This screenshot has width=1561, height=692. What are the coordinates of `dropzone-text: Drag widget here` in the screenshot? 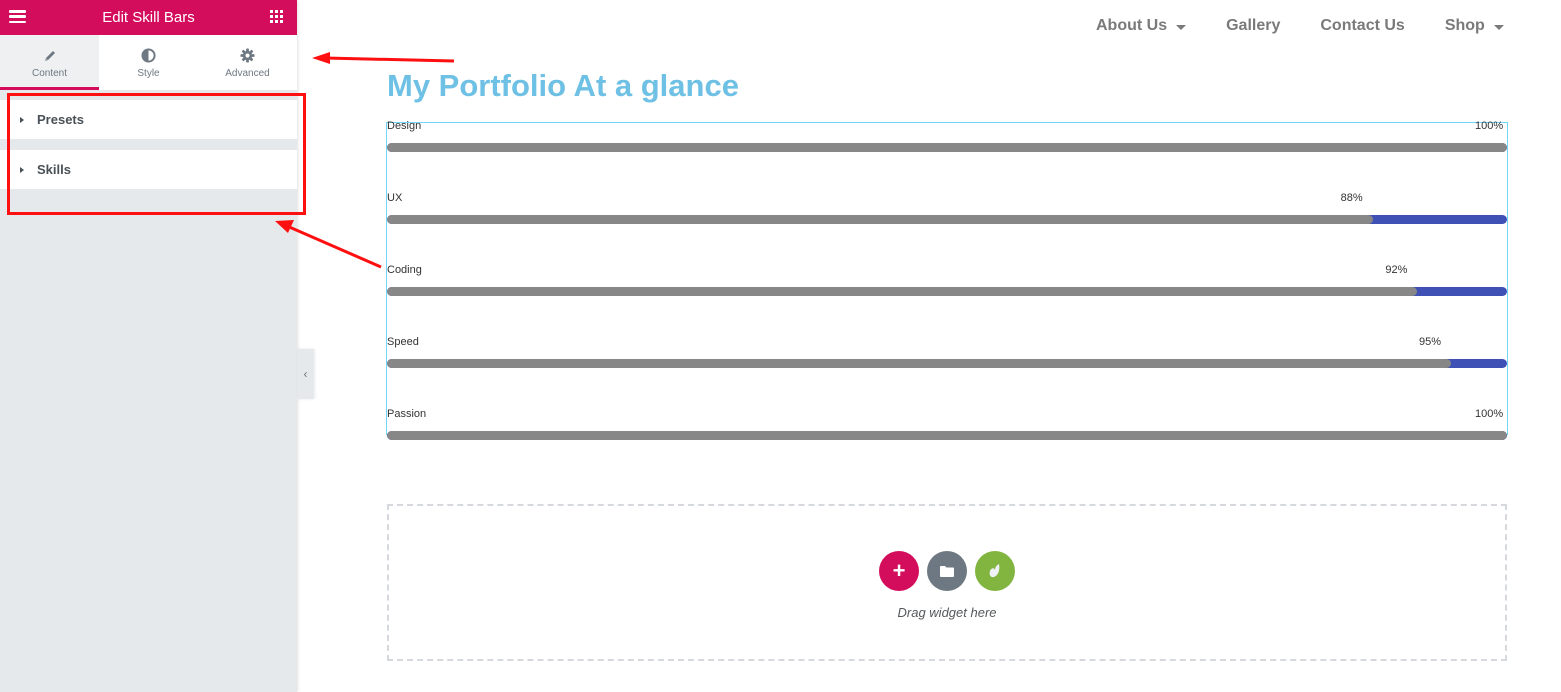 It's located at (947, 612).